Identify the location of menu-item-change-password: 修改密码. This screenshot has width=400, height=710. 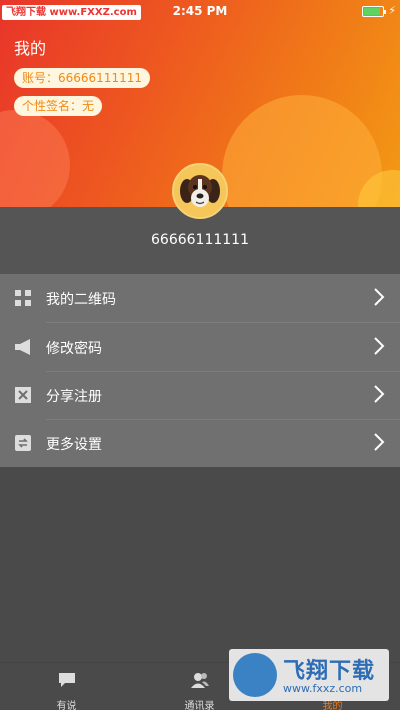
(200, 347).